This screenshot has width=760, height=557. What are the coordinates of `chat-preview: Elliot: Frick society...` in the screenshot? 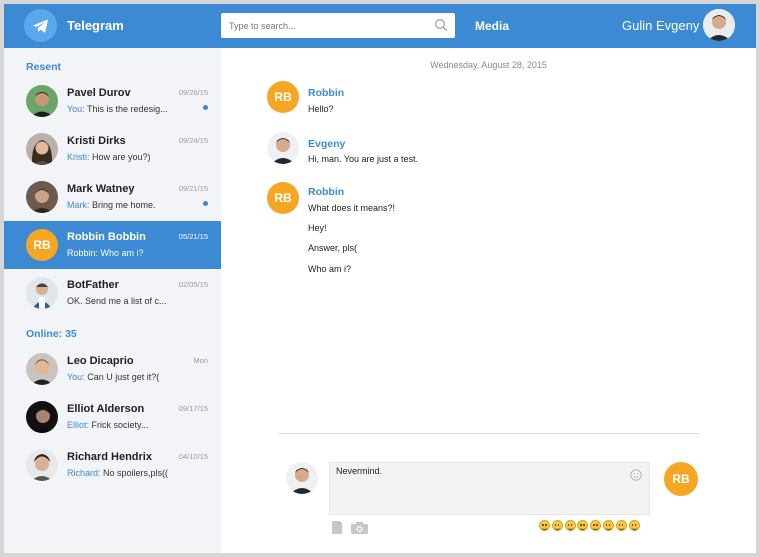 It's located at (107, 425).